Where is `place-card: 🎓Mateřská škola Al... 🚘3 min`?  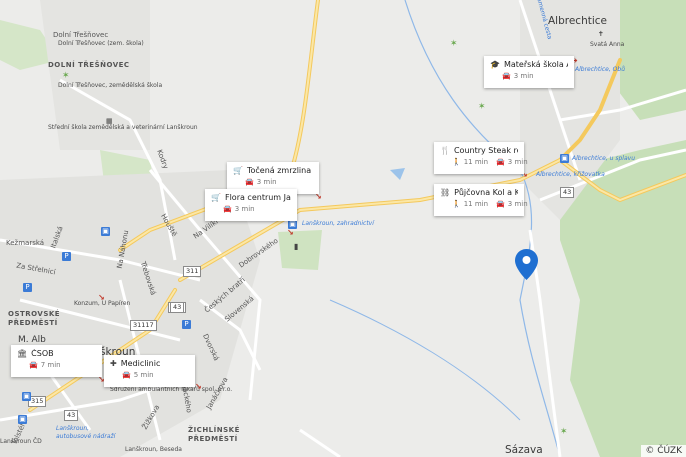 place-card: 🎓Mateřská škola Al... 🚘3 min is located at coordinates (529, 72).